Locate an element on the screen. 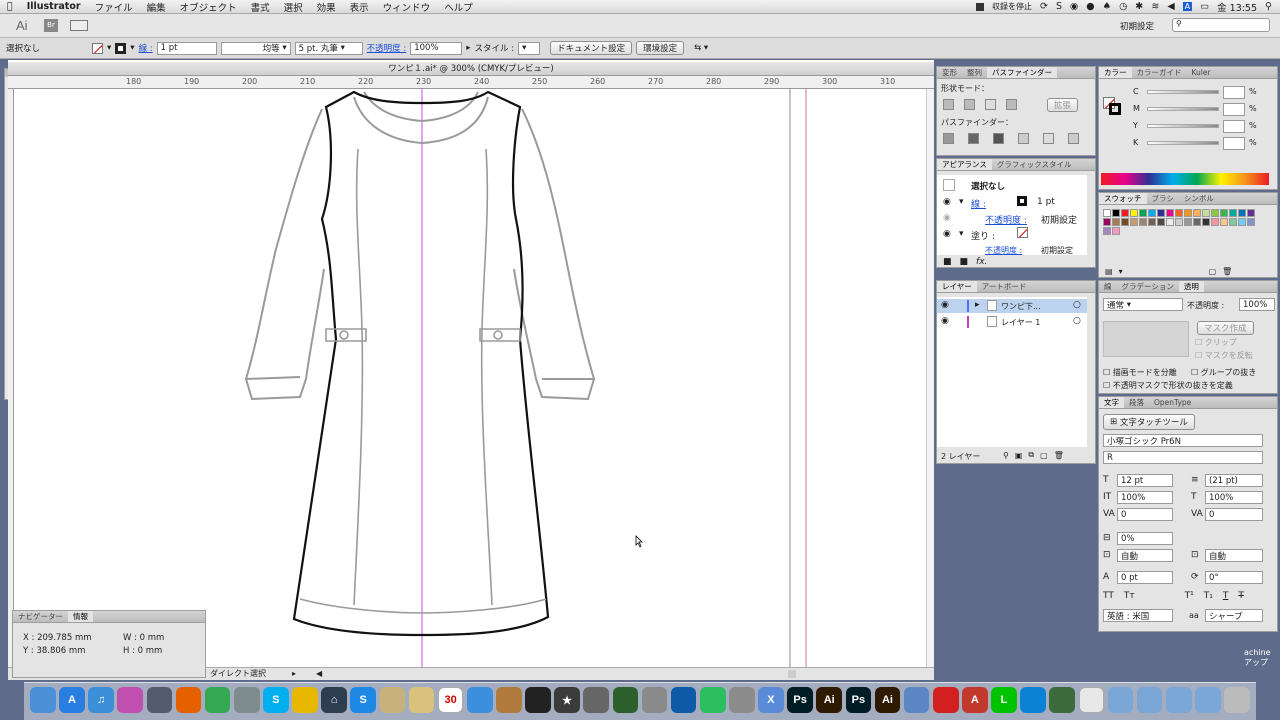  menu-help: ヘルプ is located at coordinates (458, 7).